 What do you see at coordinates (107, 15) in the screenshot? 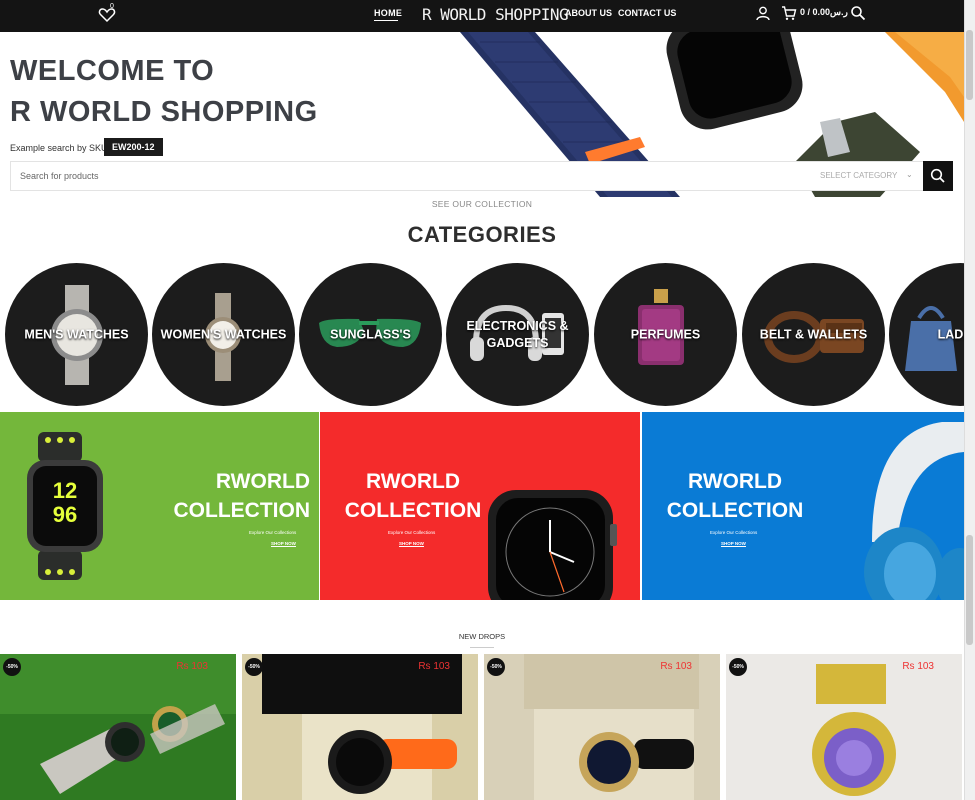
I see `heart-icon` at bounding box center [107, 15].